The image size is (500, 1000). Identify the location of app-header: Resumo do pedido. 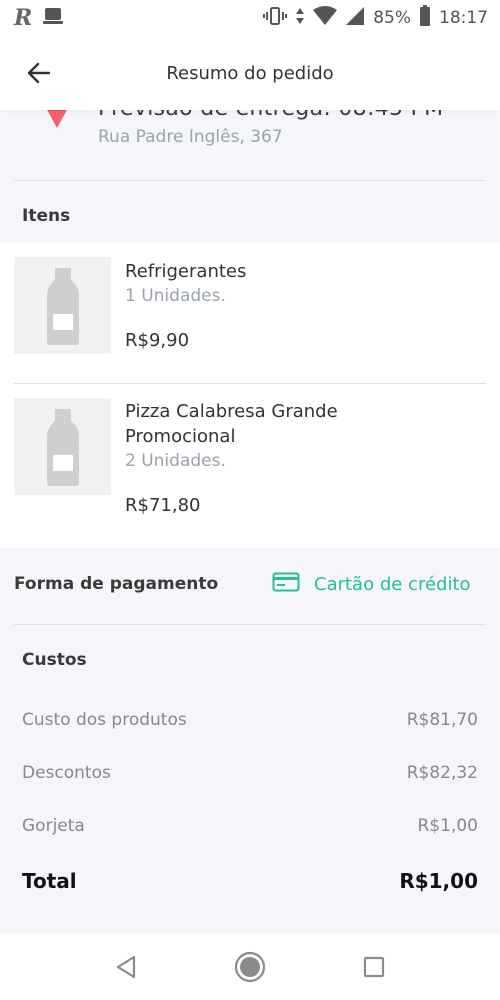
(250, 73).